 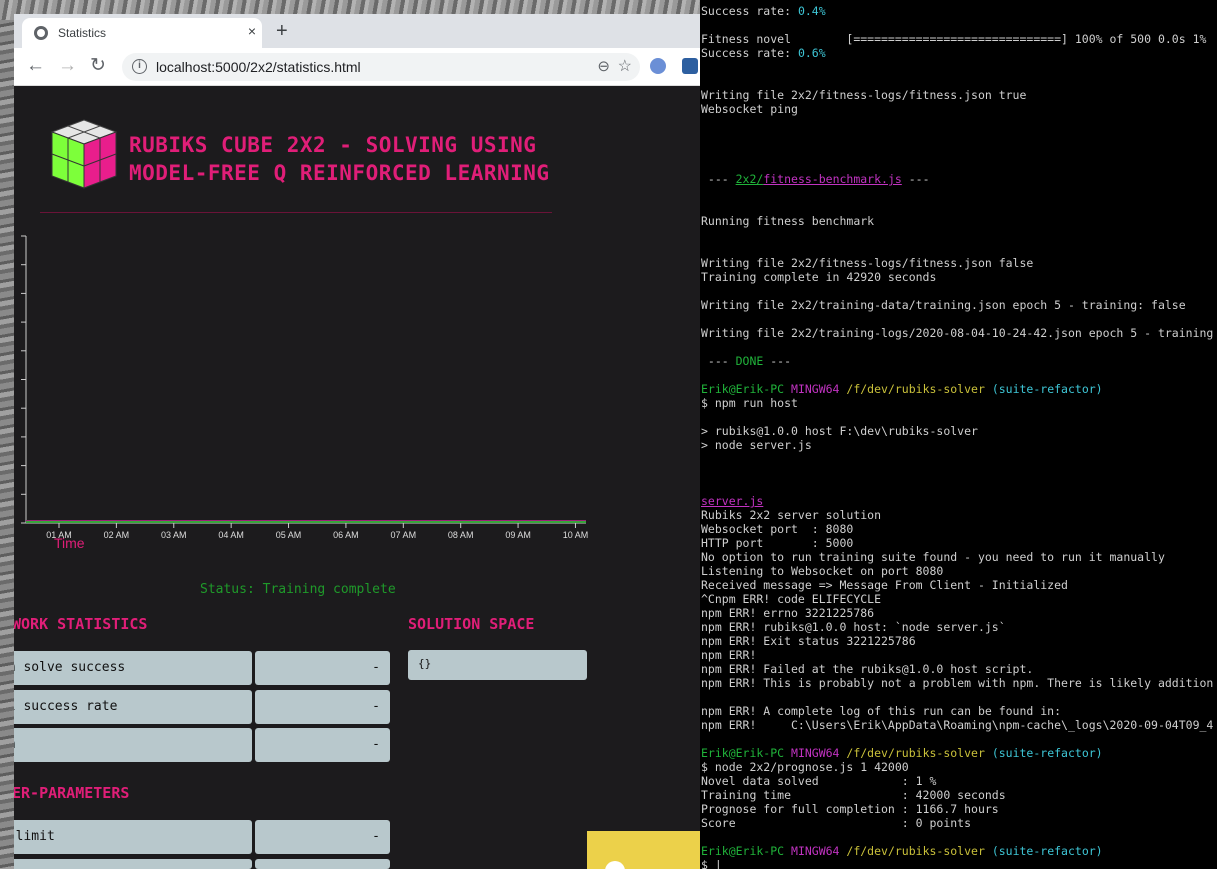 I want to click on chart-x-tick-label: 09 AM, so click(x=518, y=535).